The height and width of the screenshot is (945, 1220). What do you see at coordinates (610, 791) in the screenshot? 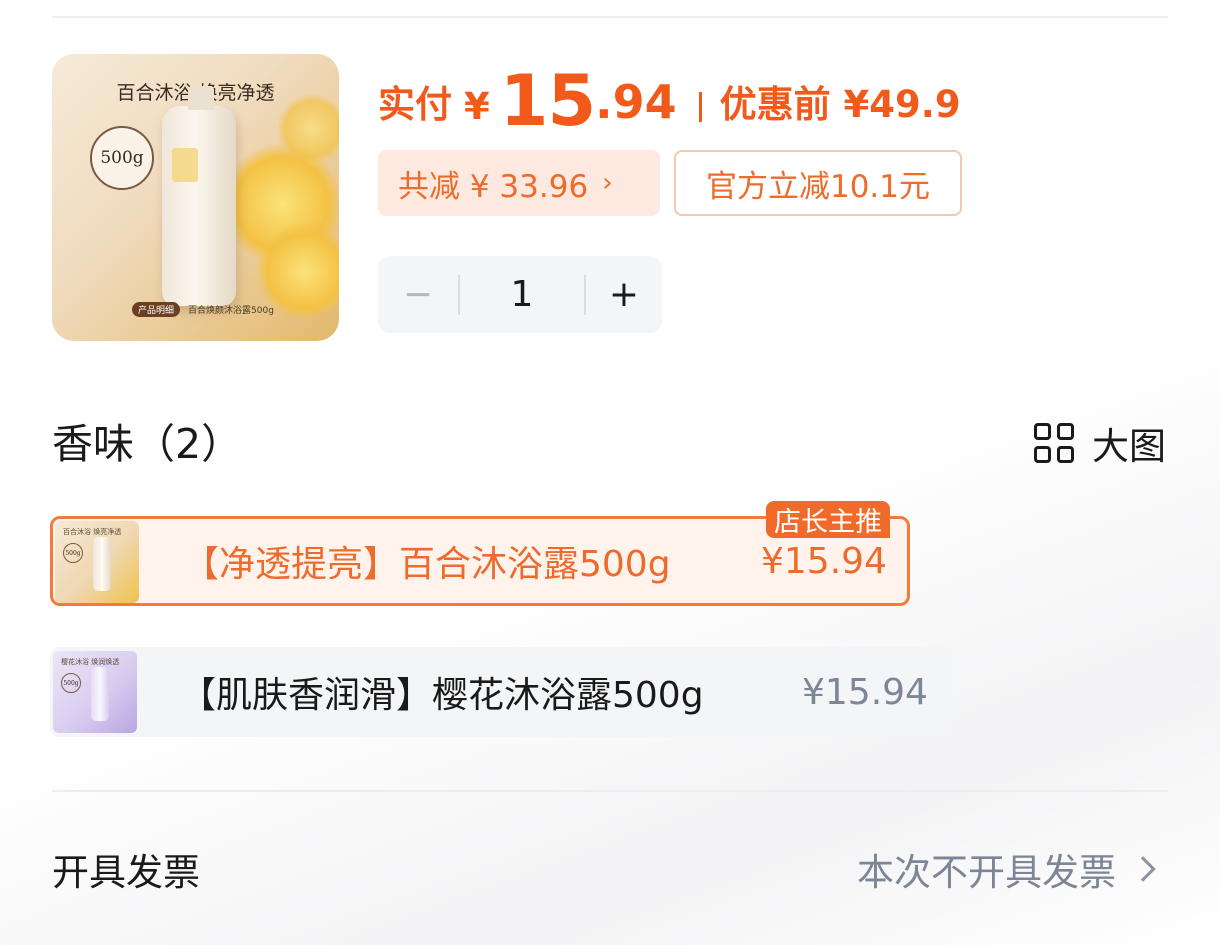
I see `section-divider` at bounding box center [610, 791].